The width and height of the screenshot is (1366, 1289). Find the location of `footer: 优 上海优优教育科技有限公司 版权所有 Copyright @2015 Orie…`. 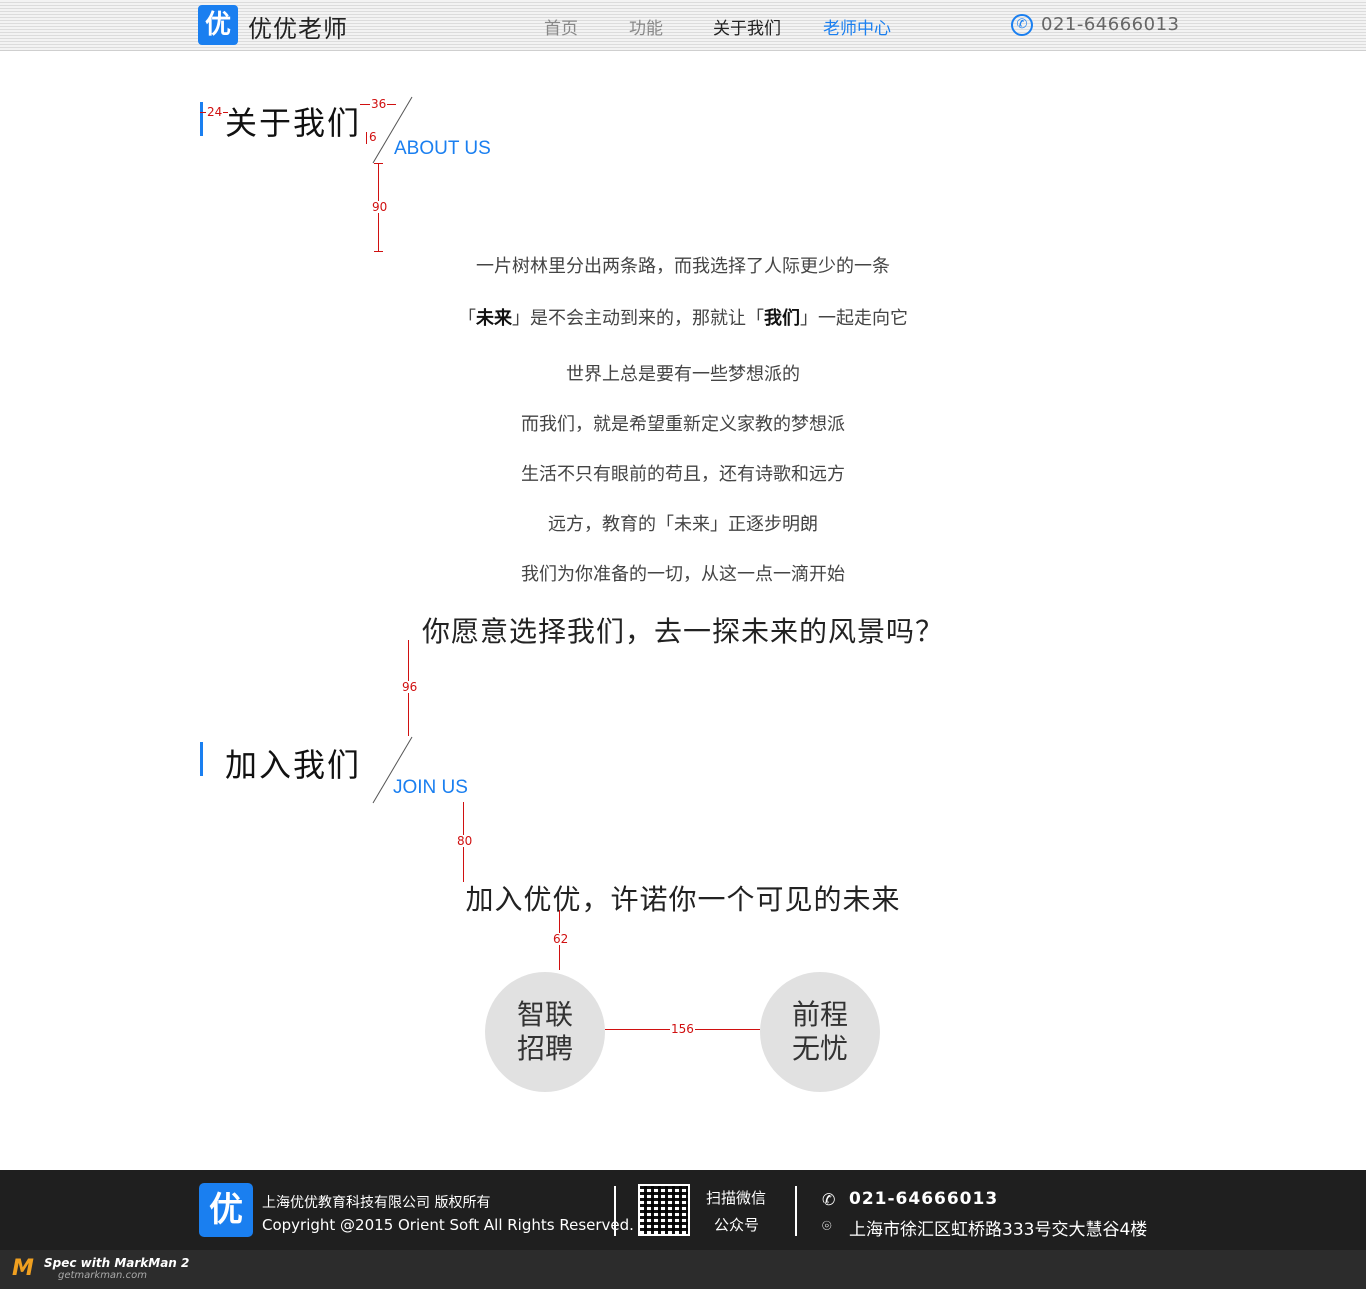

footer: 优 上海优优教育科技有限公司 版权所有 Copyright @2015 Orie… is located at coordinates (683, 1210).